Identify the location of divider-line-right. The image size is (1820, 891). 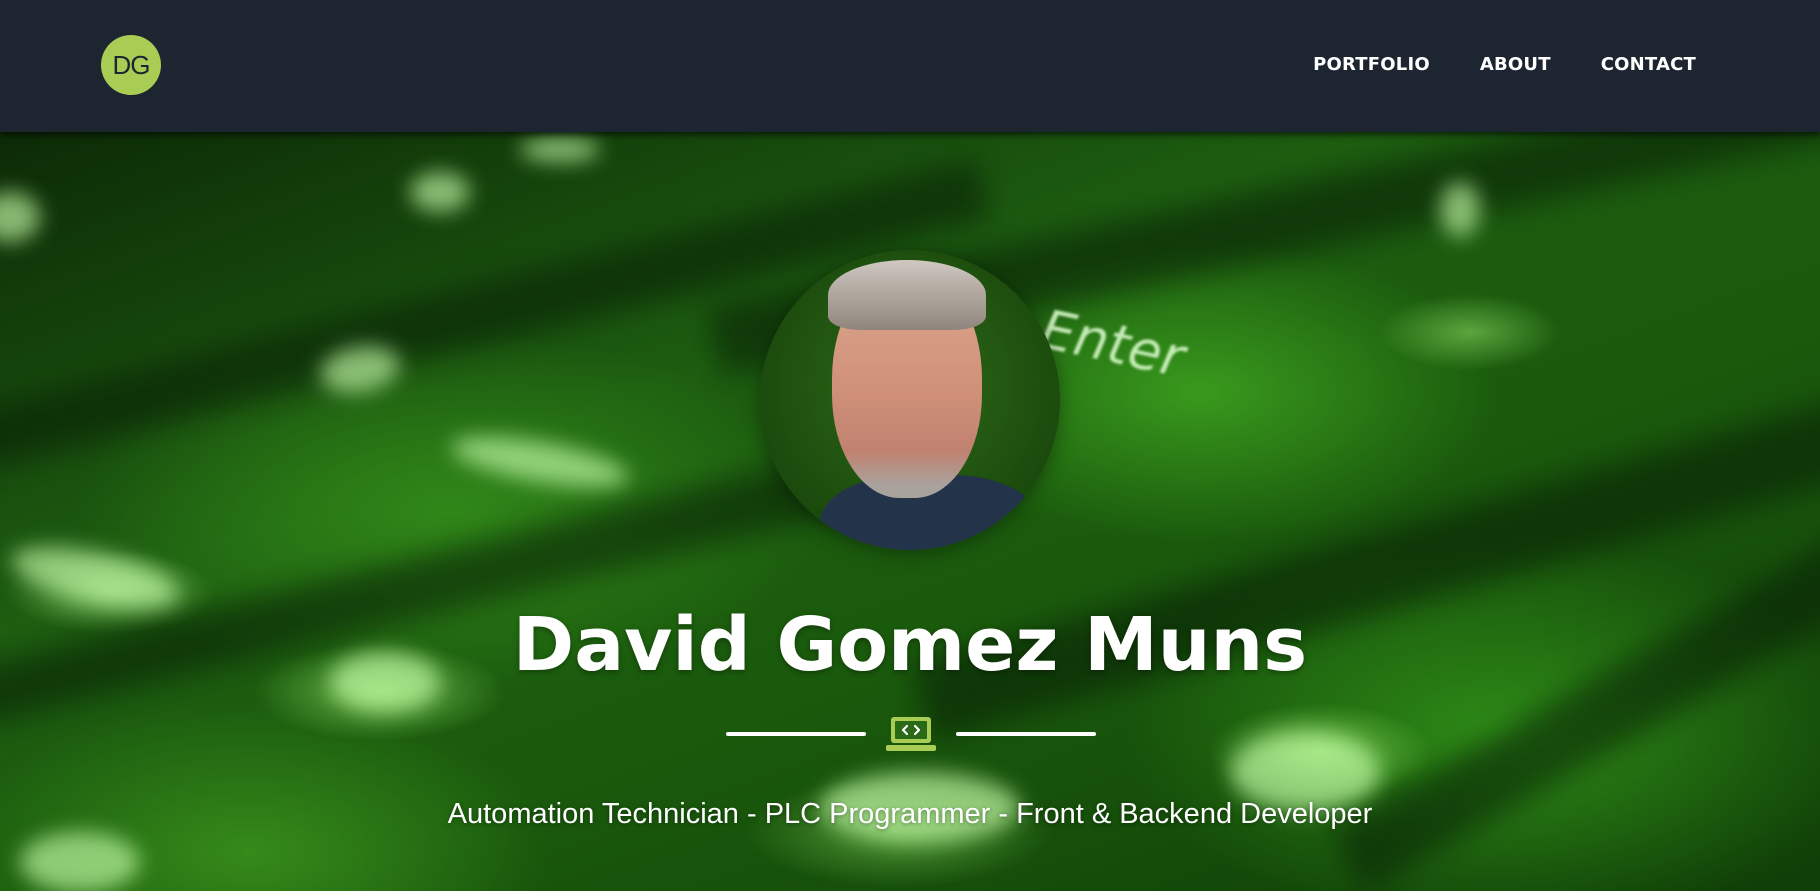
(1026, 734).